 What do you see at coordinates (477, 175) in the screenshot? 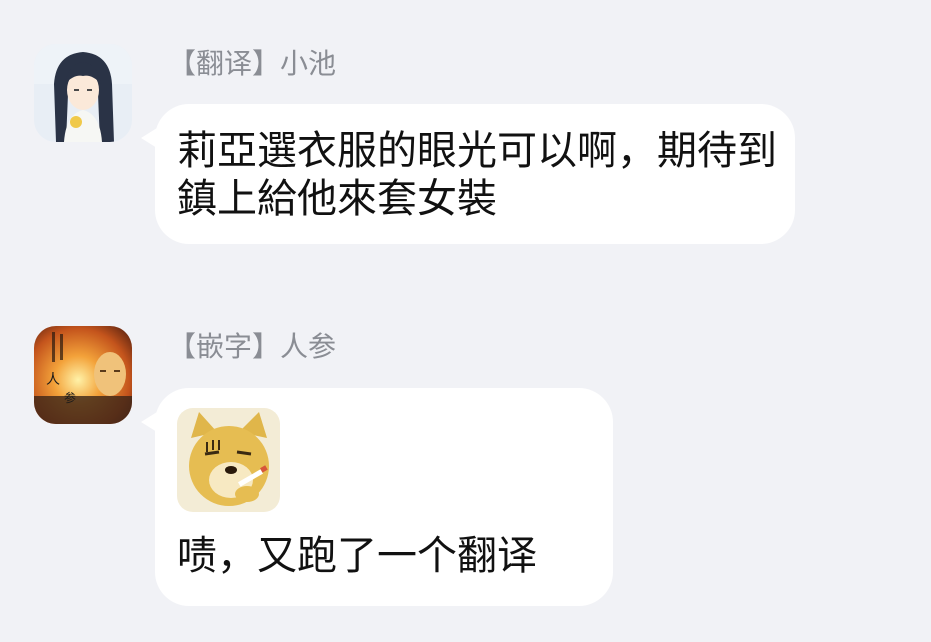
I see `message-text: 莉亞選衣服的眼光可以啊，期待到鎮上給他來套女裝` at bounding box center [477, 175].